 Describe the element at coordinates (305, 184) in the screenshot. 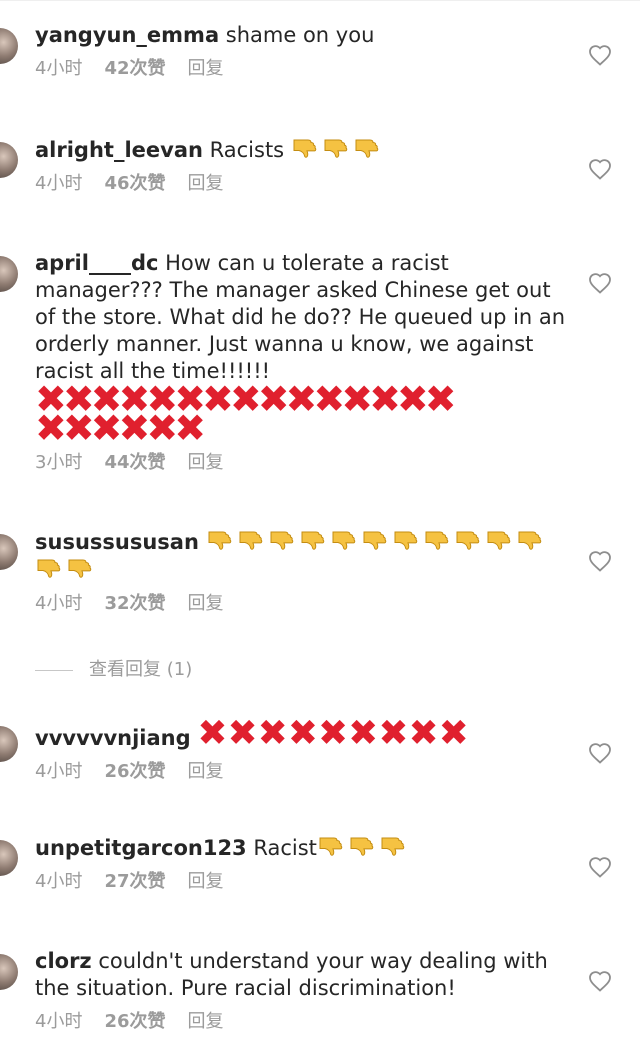

I see `comment-meta: 4小时 46次赞 回复` at that location.